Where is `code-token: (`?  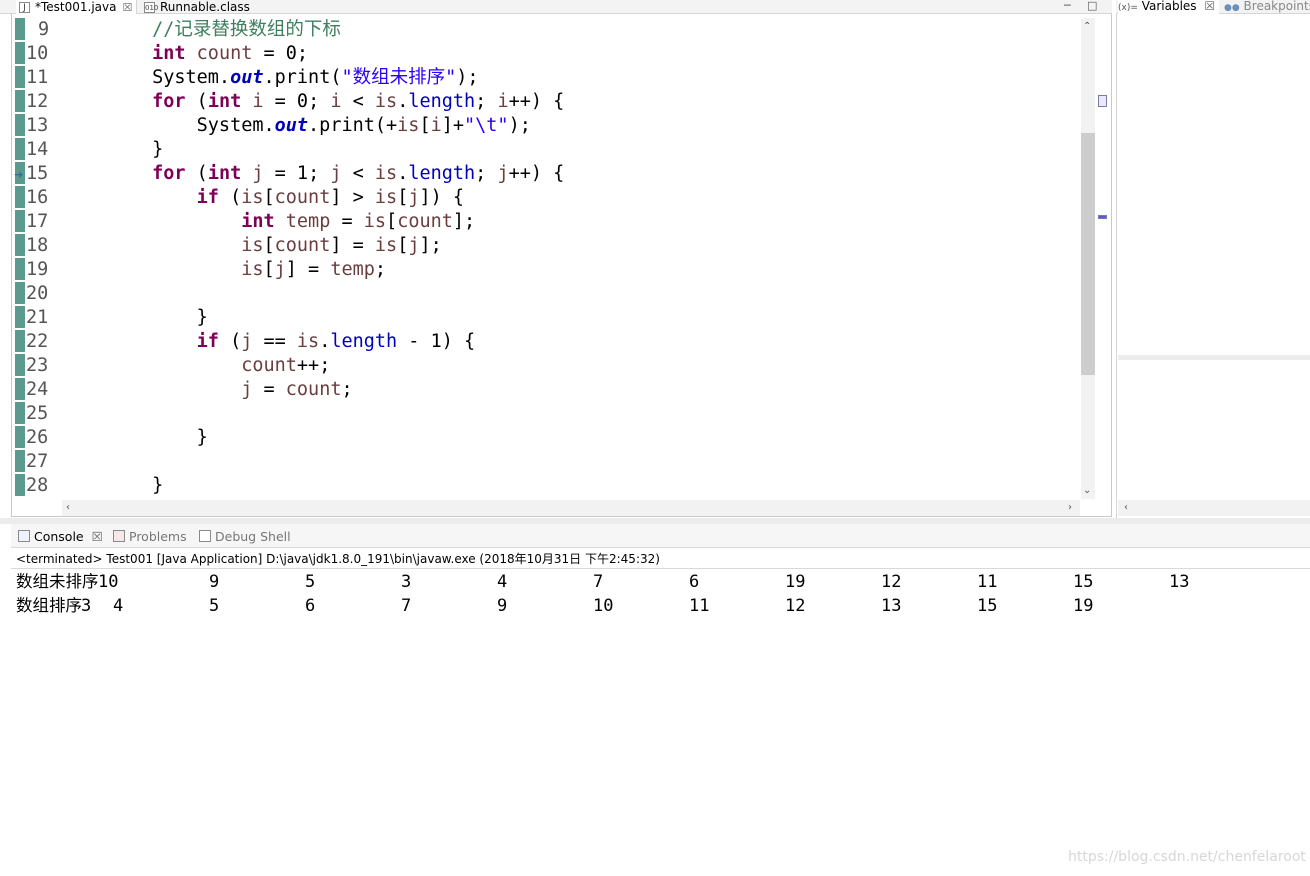 code-token: ( is located at coordinates (230, 341).